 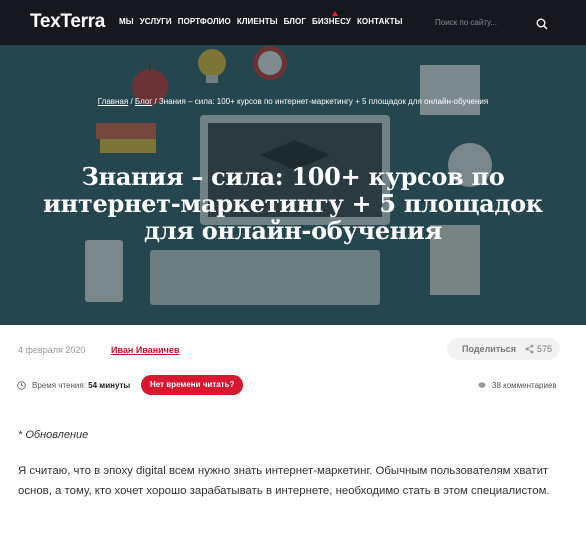 What do you see at coordinates (53, 435) in the screenshot?
I see `update-note: * Обновление` at bounding box center [53, 435].